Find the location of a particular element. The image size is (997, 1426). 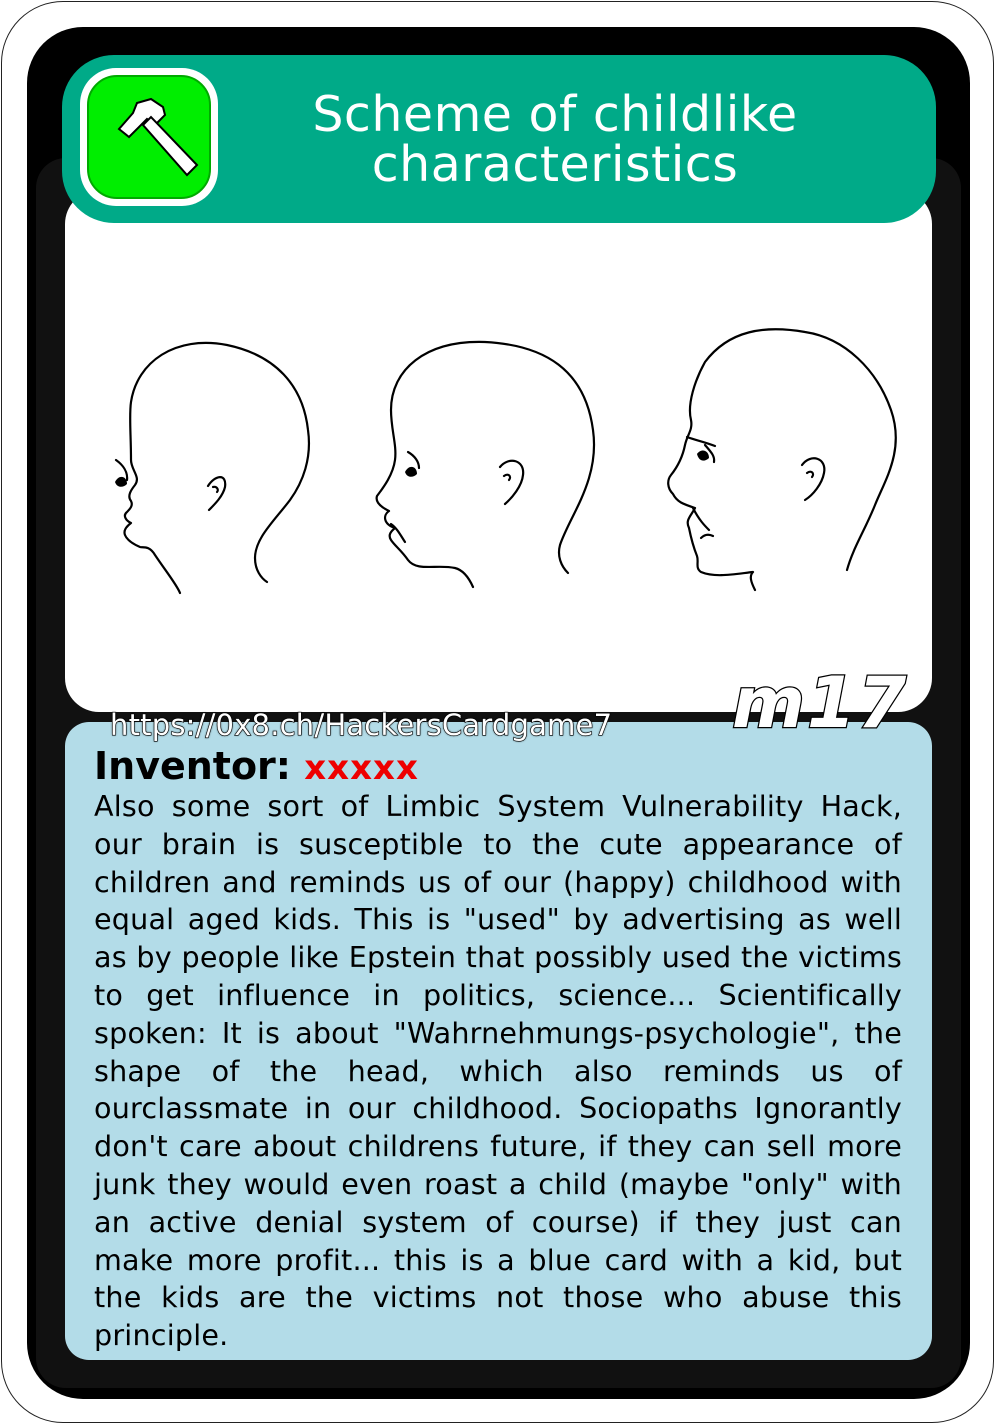

child-eye is located at coordinates (121, 481).